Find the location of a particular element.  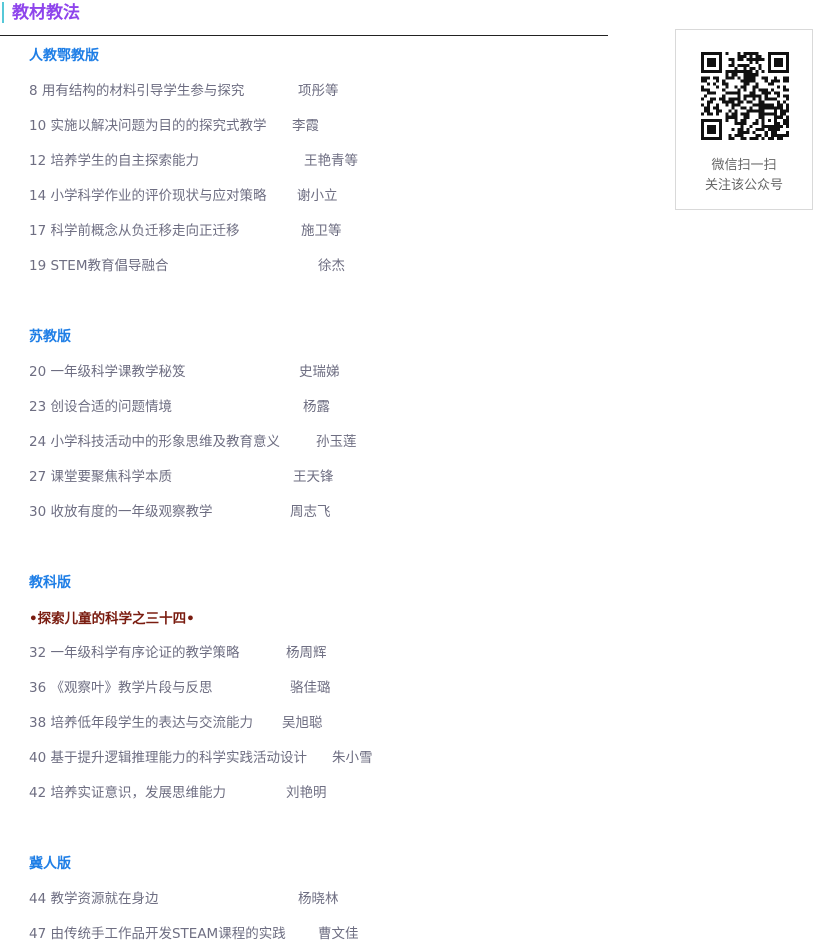

article-author: 周志飞 is located at coordinates (310, 512).